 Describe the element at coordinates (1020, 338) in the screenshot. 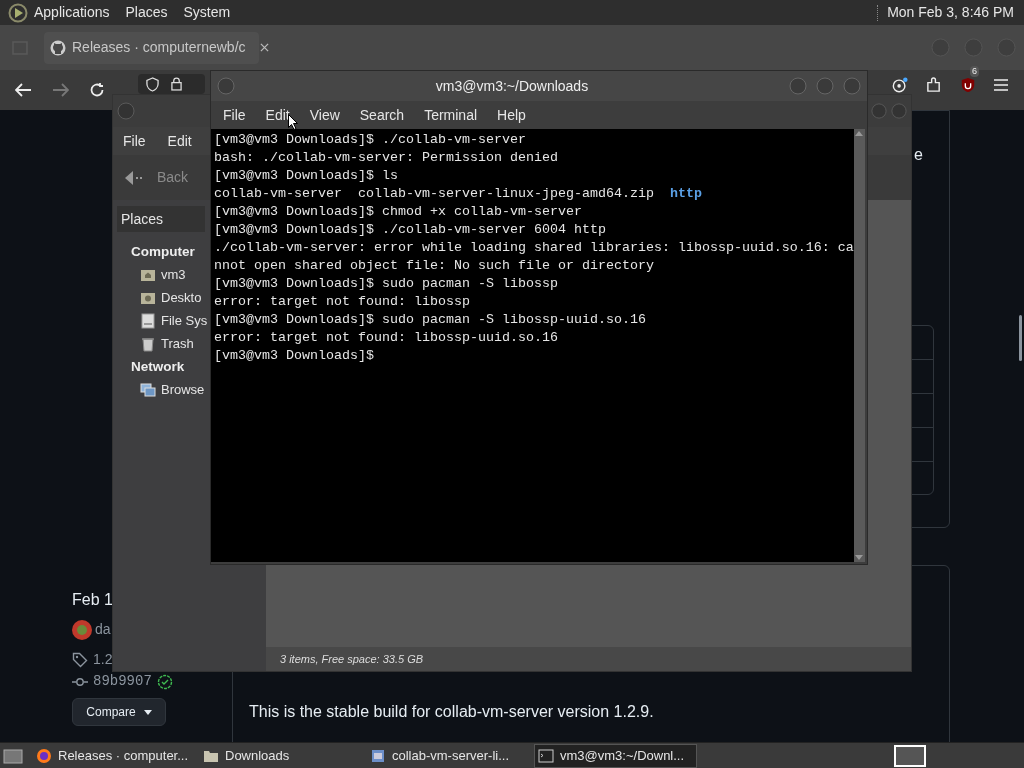

I see `scrollbar-thumb` at that location.